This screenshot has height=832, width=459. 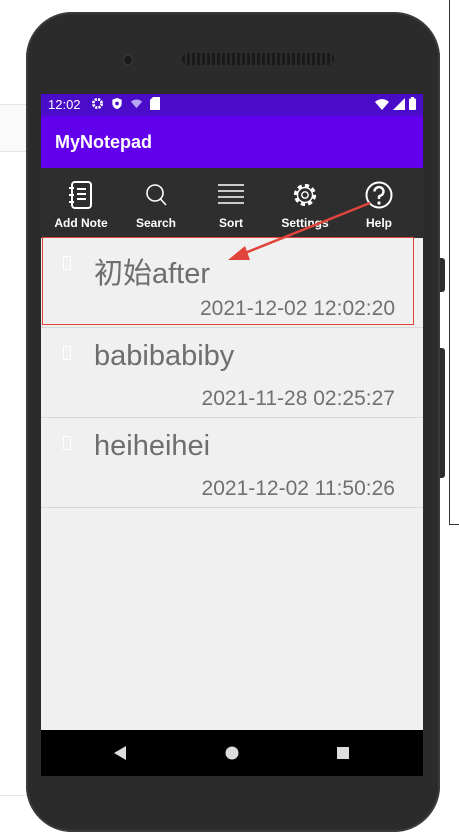 I want to click on note-title: heiheihei, so click(x=152, y=446).